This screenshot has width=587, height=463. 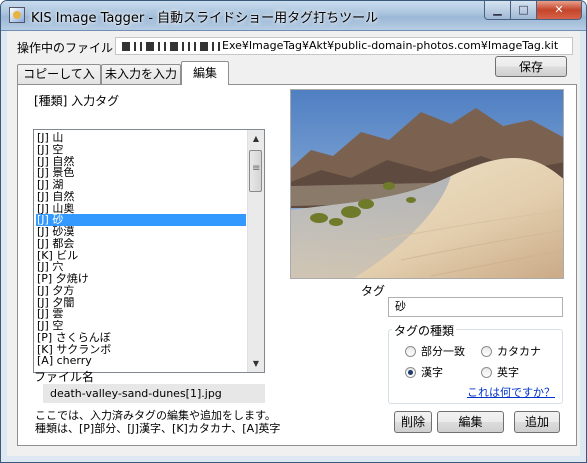 I want to click on close-button: ✕, so click(x=559, y=10).